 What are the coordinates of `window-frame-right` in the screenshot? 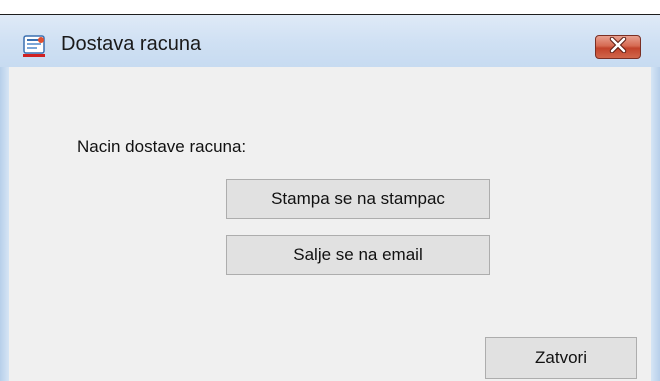 It's located at (655, 224).